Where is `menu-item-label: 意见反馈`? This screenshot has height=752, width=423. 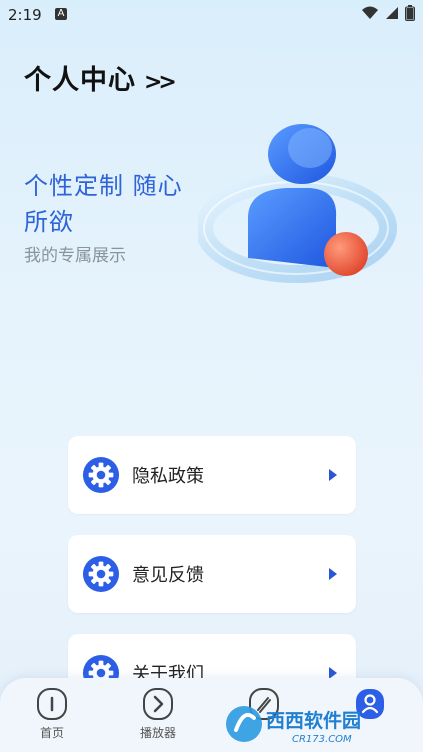
menu-item-label: 意见反馈 is located at coordinates (168, 575).